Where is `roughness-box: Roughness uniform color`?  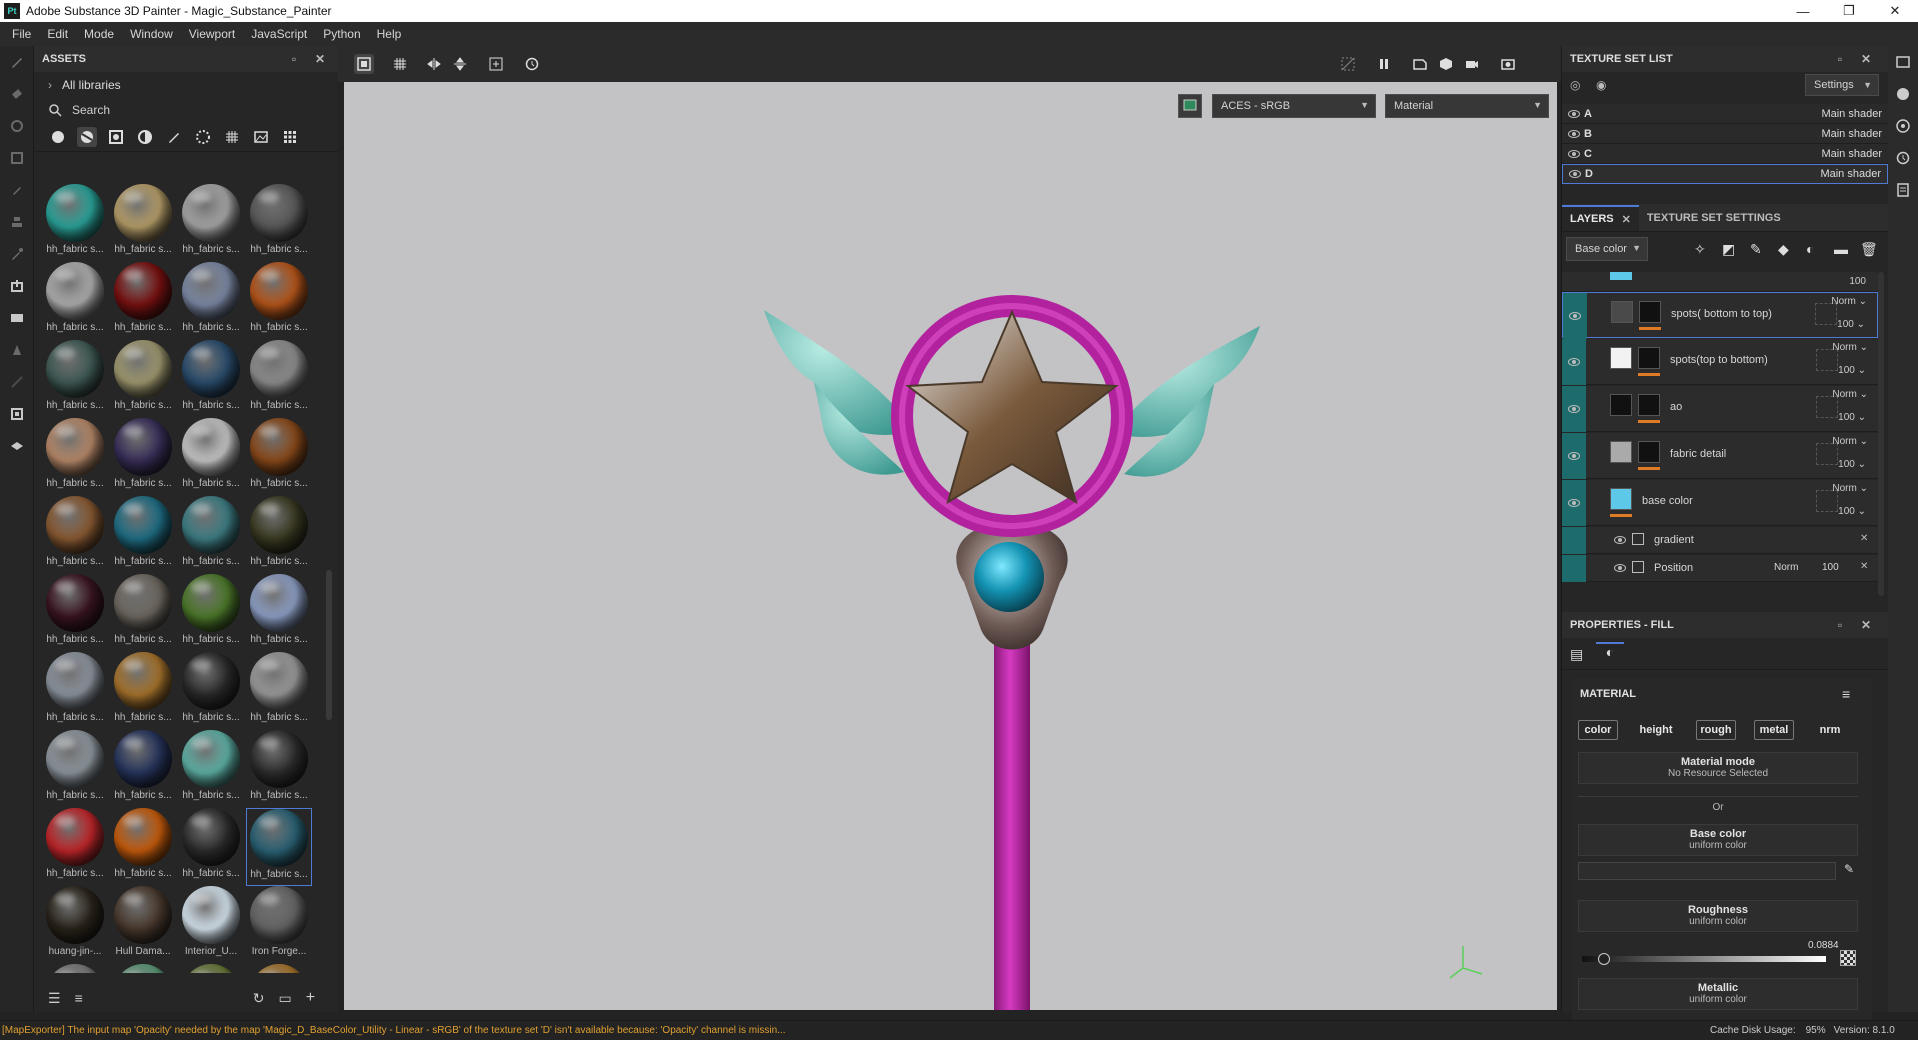 roughness-box: Roughness uniform color is located at coordinates (1718, 916).